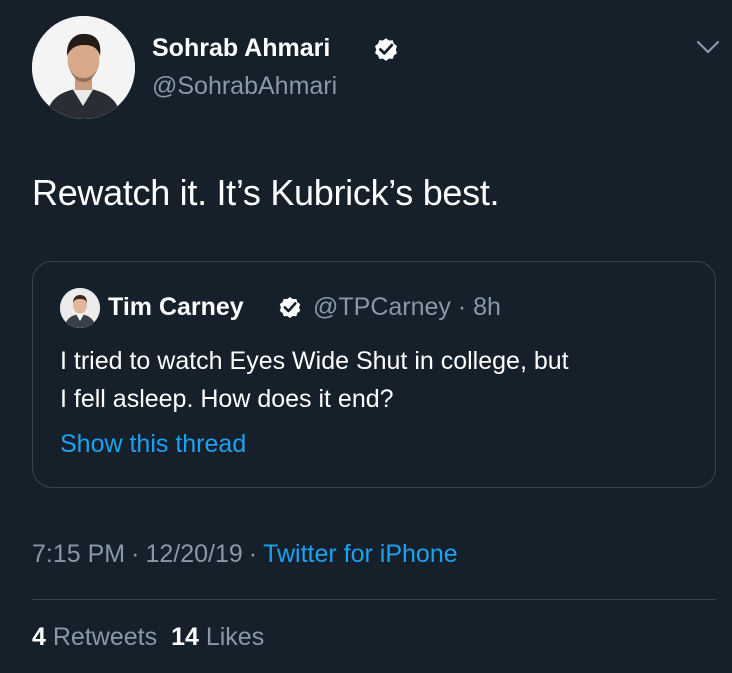 The image size is (732, 673). I want to click on retweets-stat: 4 Retweets, so click(94, 637).